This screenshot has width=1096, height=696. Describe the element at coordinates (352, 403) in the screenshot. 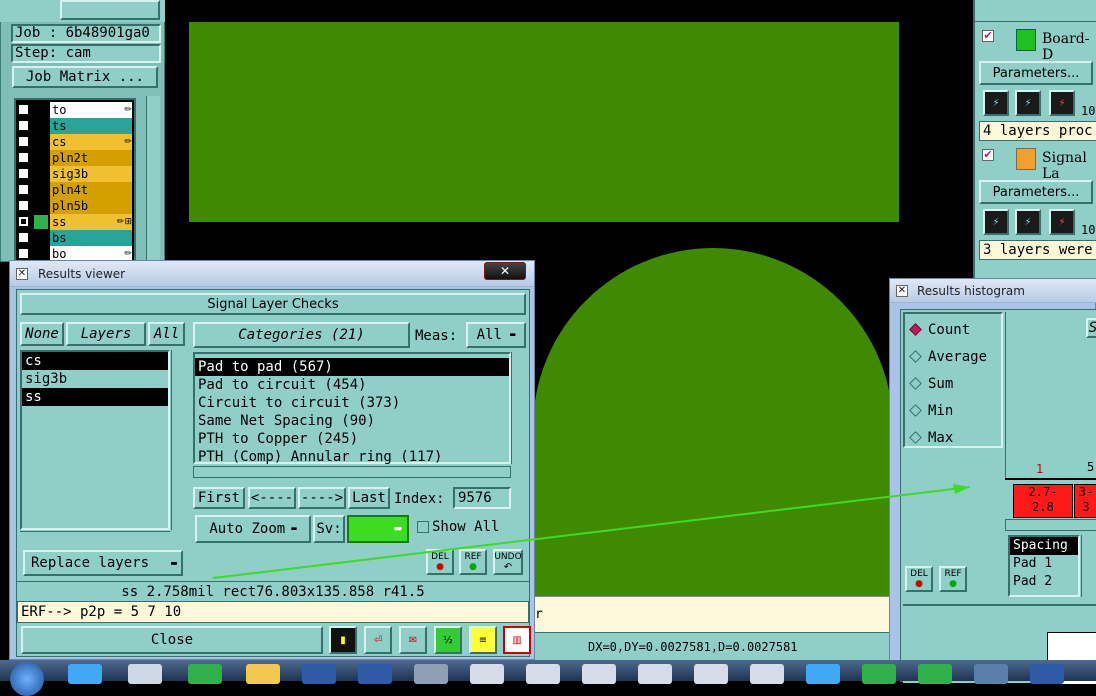

I see `category-item: Circuit to circuit (373)` at that location.